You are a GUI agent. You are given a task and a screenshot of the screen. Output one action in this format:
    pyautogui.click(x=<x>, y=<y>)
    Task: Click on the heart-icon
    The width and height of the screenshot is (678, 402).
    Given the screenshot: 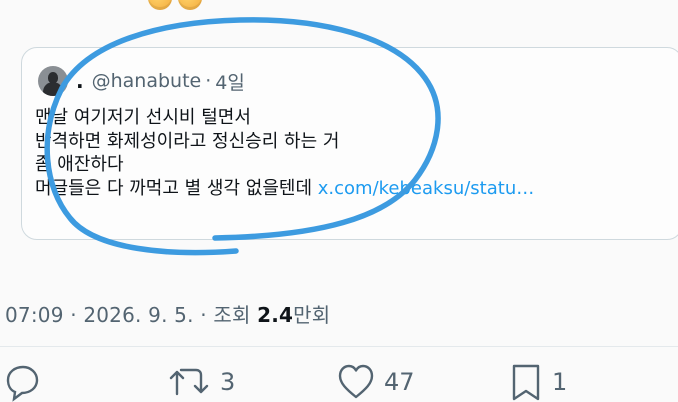 What is the action you would take?
    pyautogui.click(x=356, y=381)
    